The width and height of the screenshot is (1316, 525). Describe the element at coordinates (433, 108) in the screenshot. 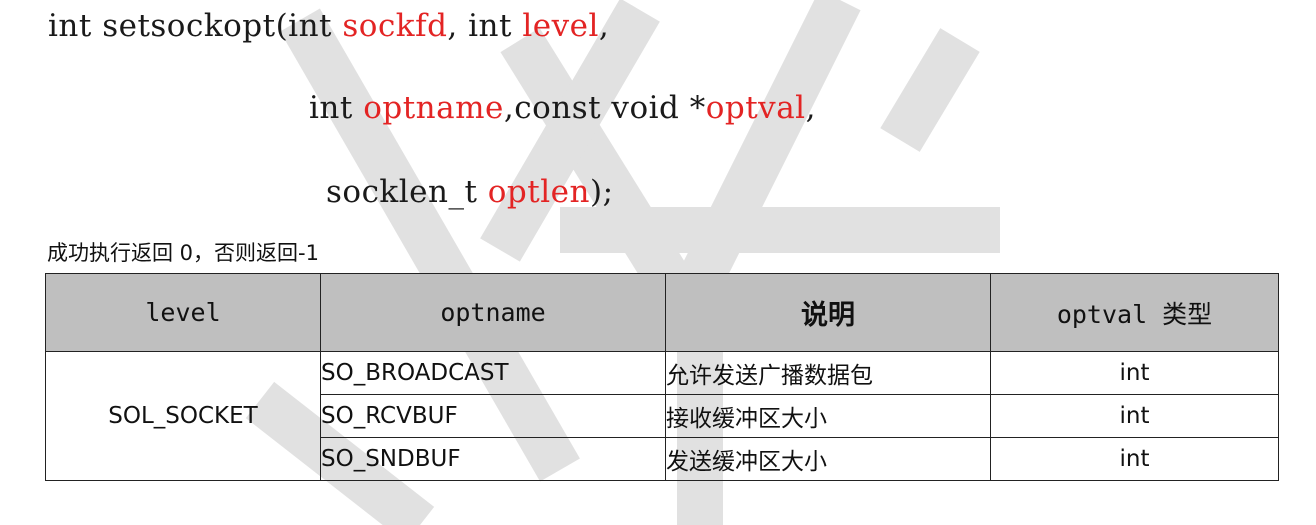

I see `param-optname: optname` at that location.